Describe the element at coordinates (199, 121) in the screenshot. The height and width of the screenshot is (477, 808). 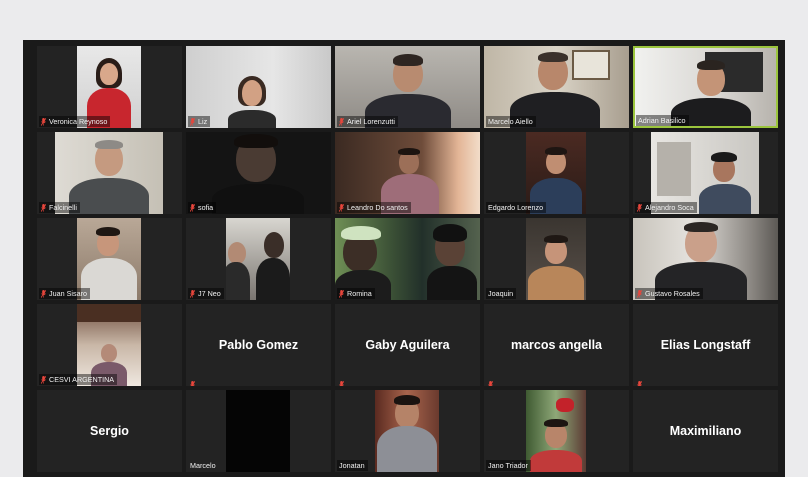
I see `participant-name-label: Liz` at that location.